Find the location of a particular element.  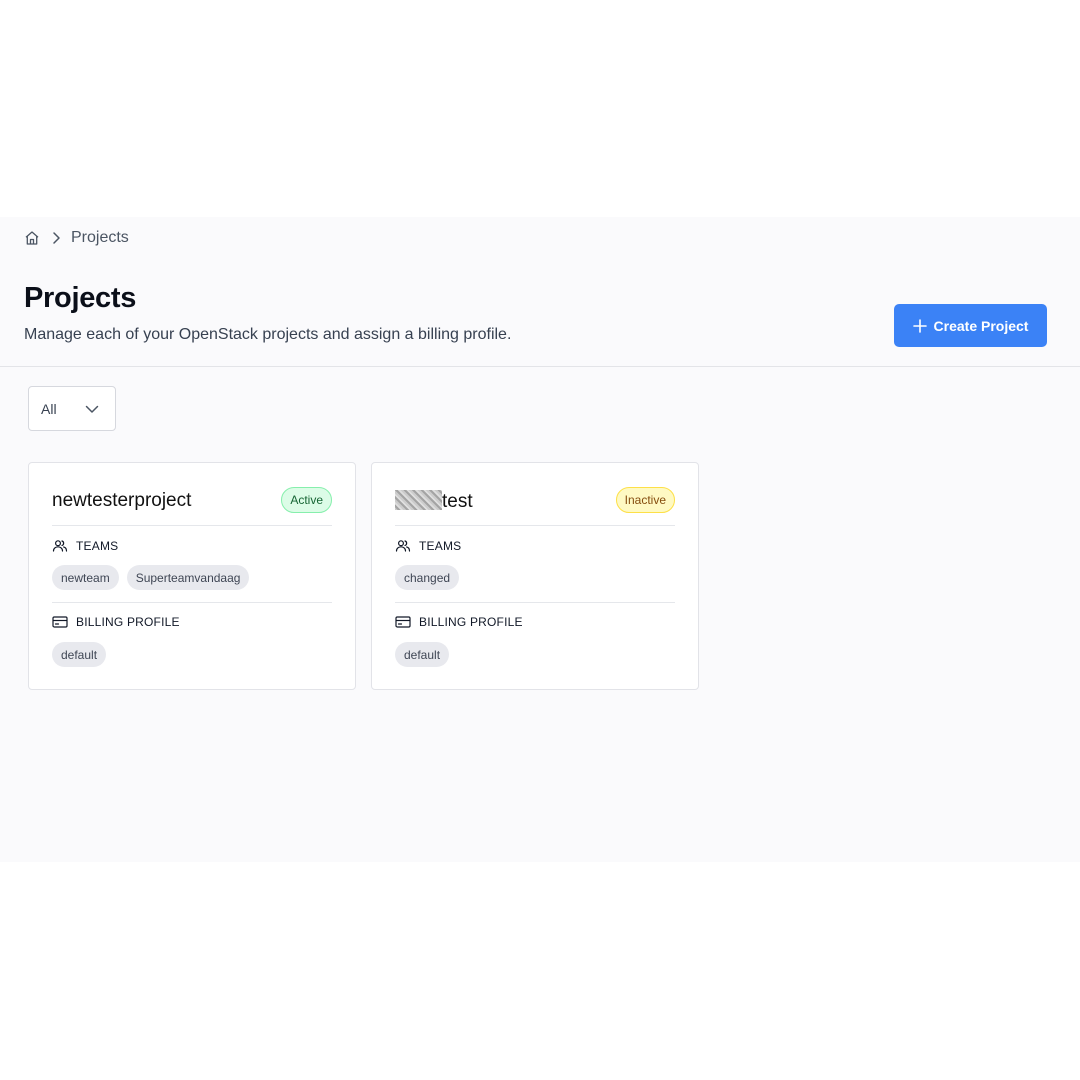

breadcrumb: Projects is located at coordinates (76, 238).